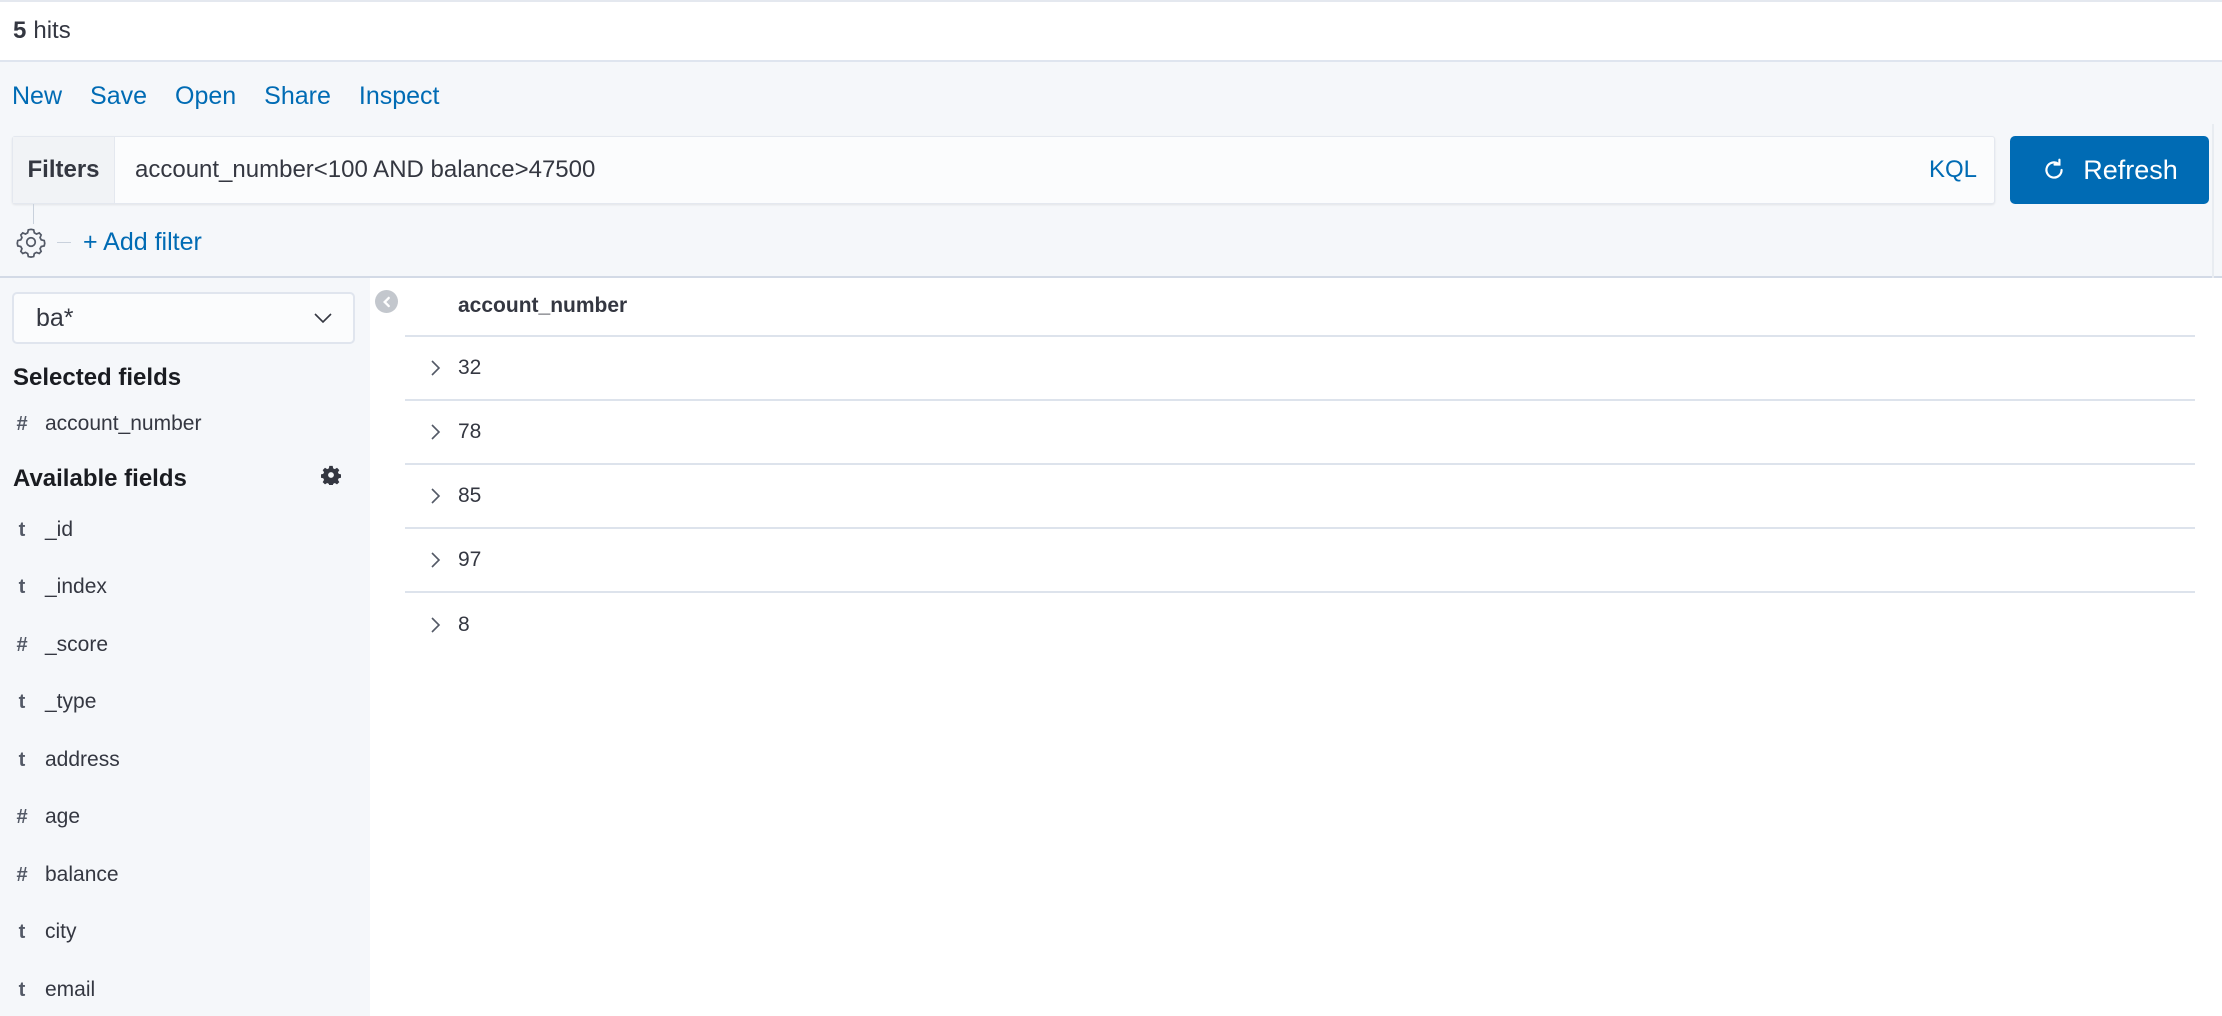 This screenshot has height=1016, width=2222. Describe the element at coordinates (52, 30) in the screenshot. I see `hits-label: hits` at that location.